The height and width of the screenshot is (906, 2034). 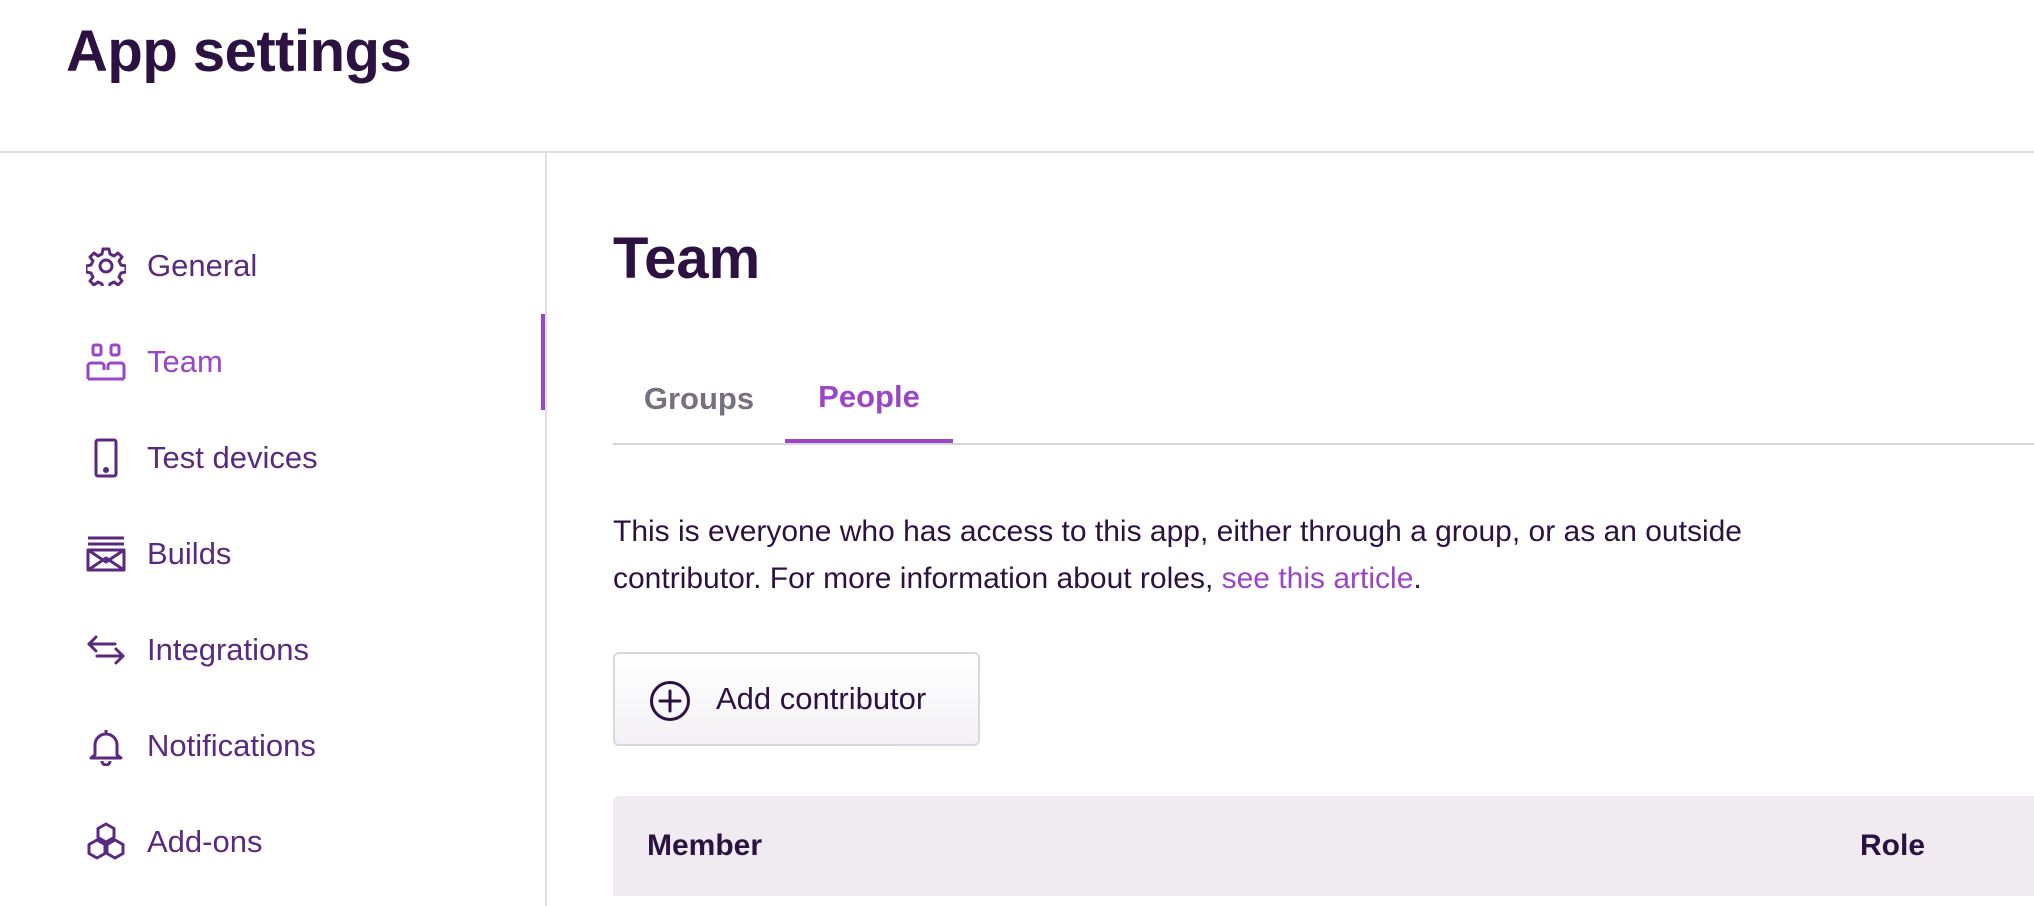 I want to click on add-contributor-button: Add contributor, so click(x=796, y=699).